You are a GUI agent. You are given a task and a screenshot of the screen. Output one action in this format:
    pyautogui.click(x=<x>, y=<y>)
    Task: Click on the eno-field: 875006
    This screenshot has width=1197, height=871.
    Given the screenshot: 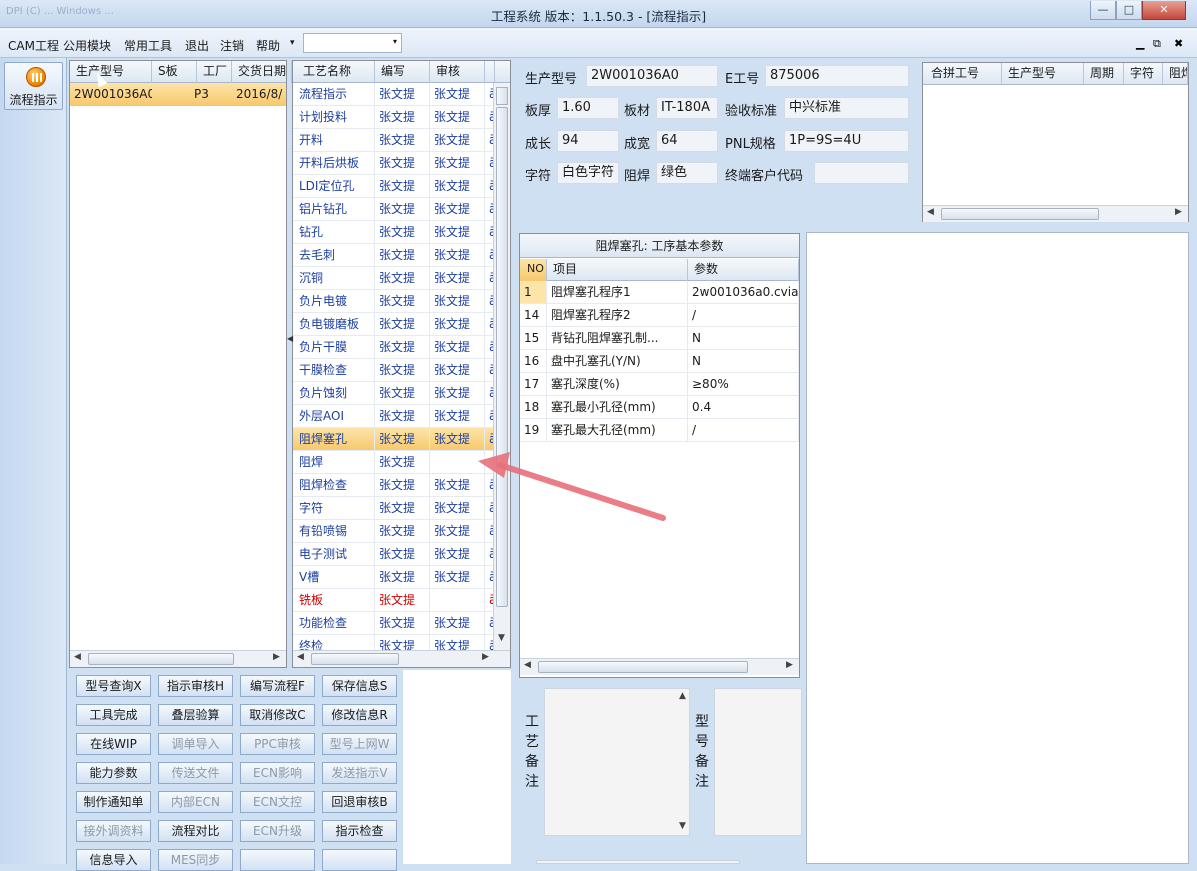 What is the action you would take?
    pyautogui.click(x=837, y=76)
    